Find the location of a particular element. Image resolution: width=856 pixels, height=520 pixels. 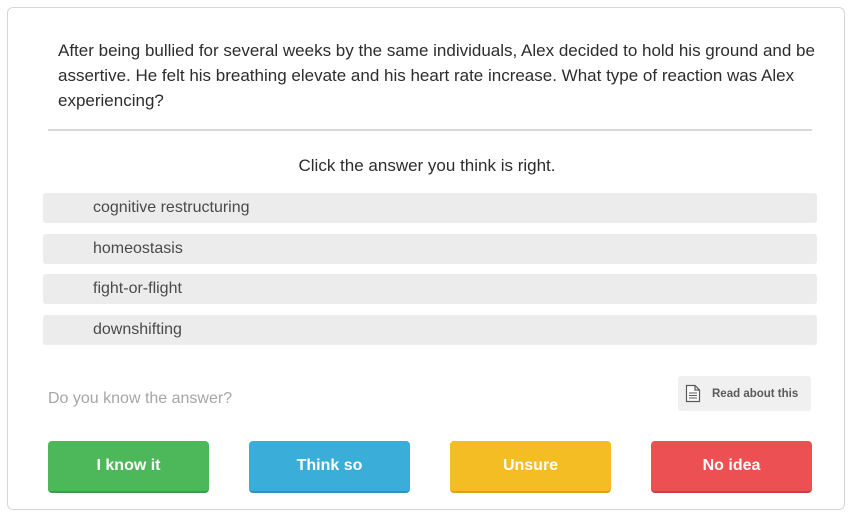

read-about-button: Read about this is located at coordinates (744, 393).